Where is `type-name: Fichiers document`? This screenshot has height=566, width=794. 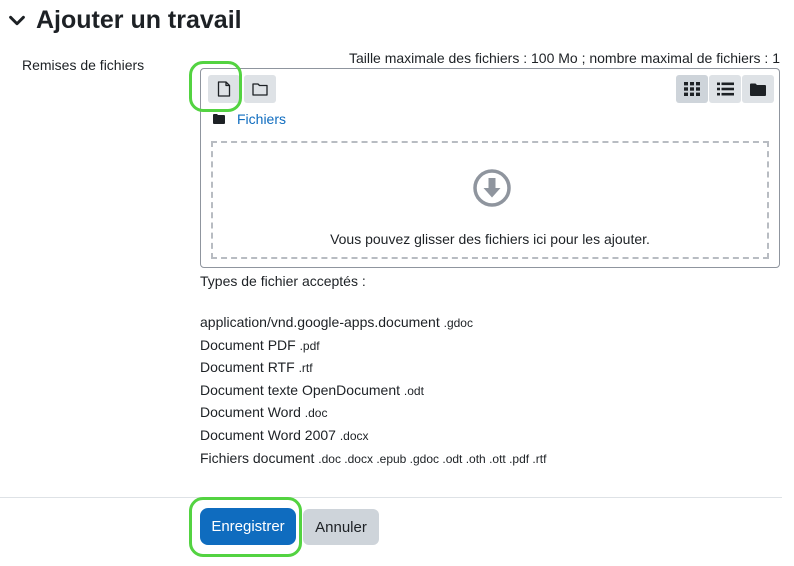 type-name: Fichiers document is located at coordinates (257, 457).